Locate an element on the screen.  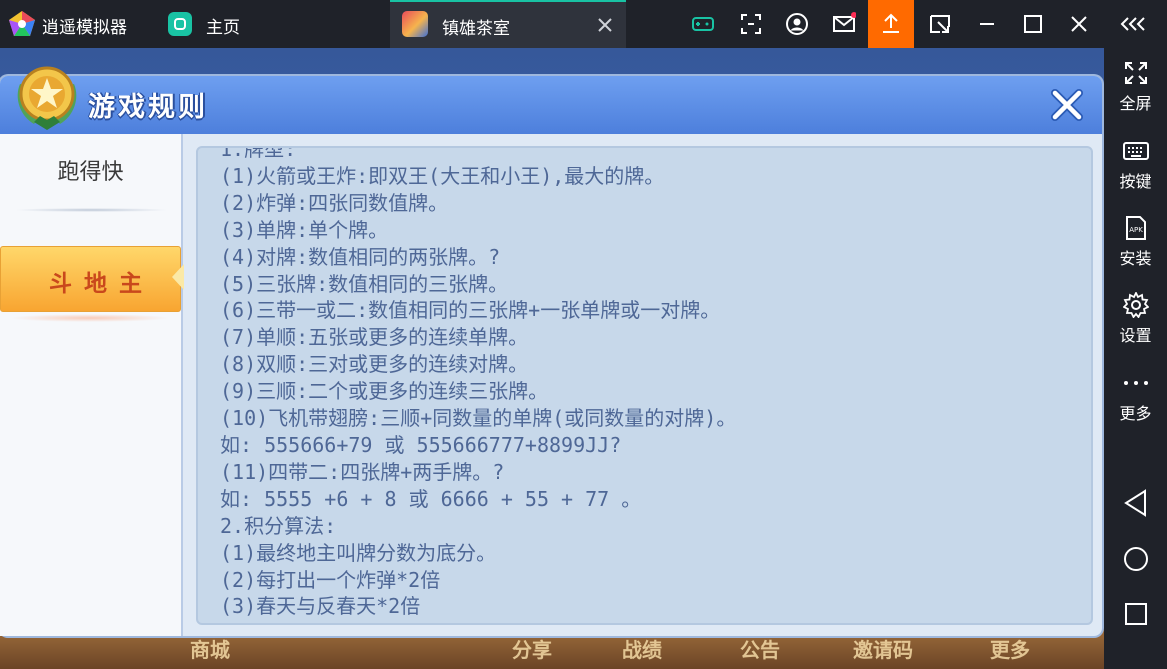
tab-game: 镇雄茶室 is located at coordinates (508, 24).